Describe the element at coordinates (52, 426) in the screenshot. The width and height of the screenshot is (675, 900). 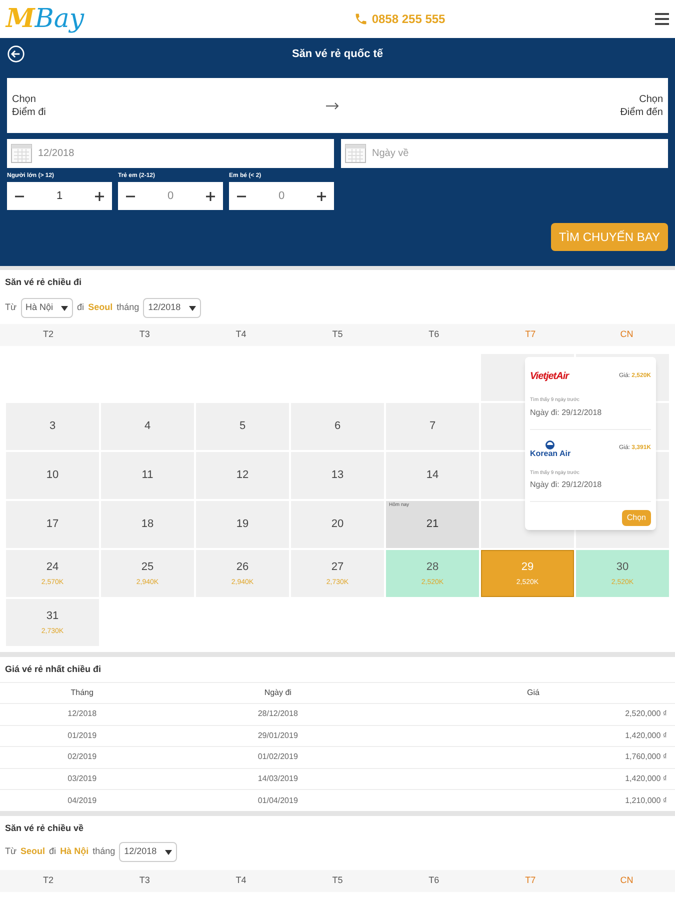
I see `day-number: 3` at that location.